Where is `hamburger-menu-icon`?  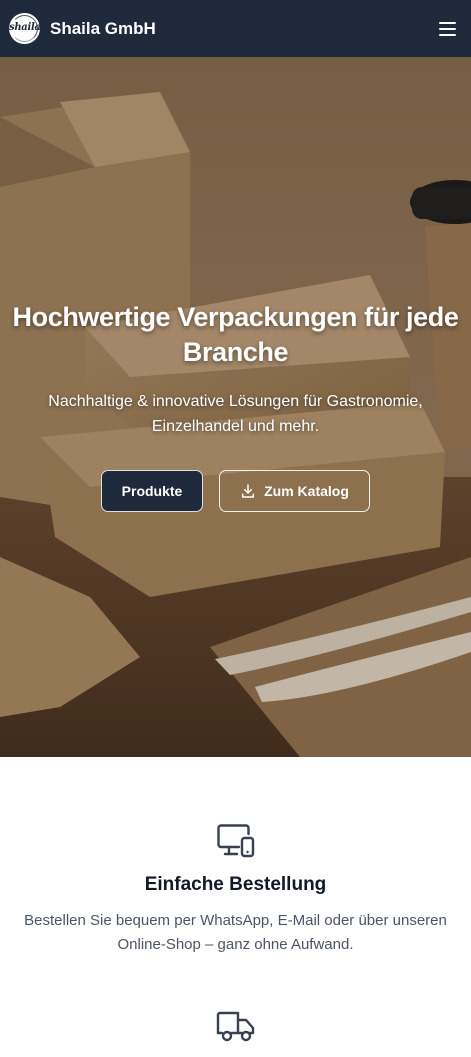
hamburger-menu-icon is located at coordinates (448, 29).